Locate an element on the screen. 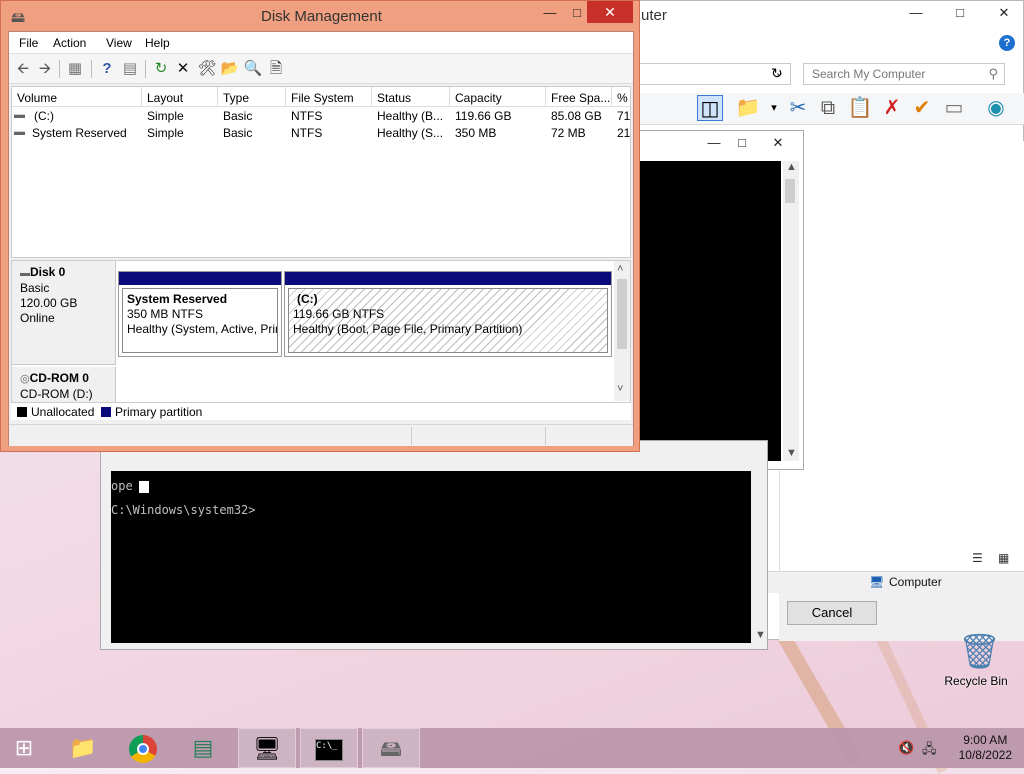 This screenshot has width=1024, height=774. network-icon: ◉ is located at coordinates (996, 108).